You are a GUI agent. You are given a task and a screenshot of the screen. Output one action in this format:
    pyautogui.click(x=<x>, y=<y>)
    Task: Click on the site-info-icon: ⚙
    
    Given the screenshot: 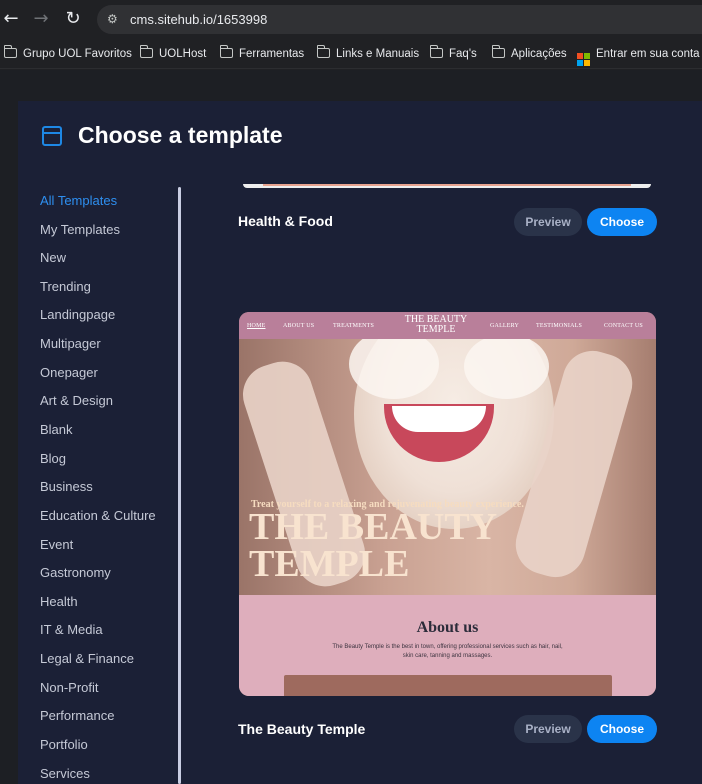 What is the action you would take?
    pyautogui.click(x=115, y=19)
    